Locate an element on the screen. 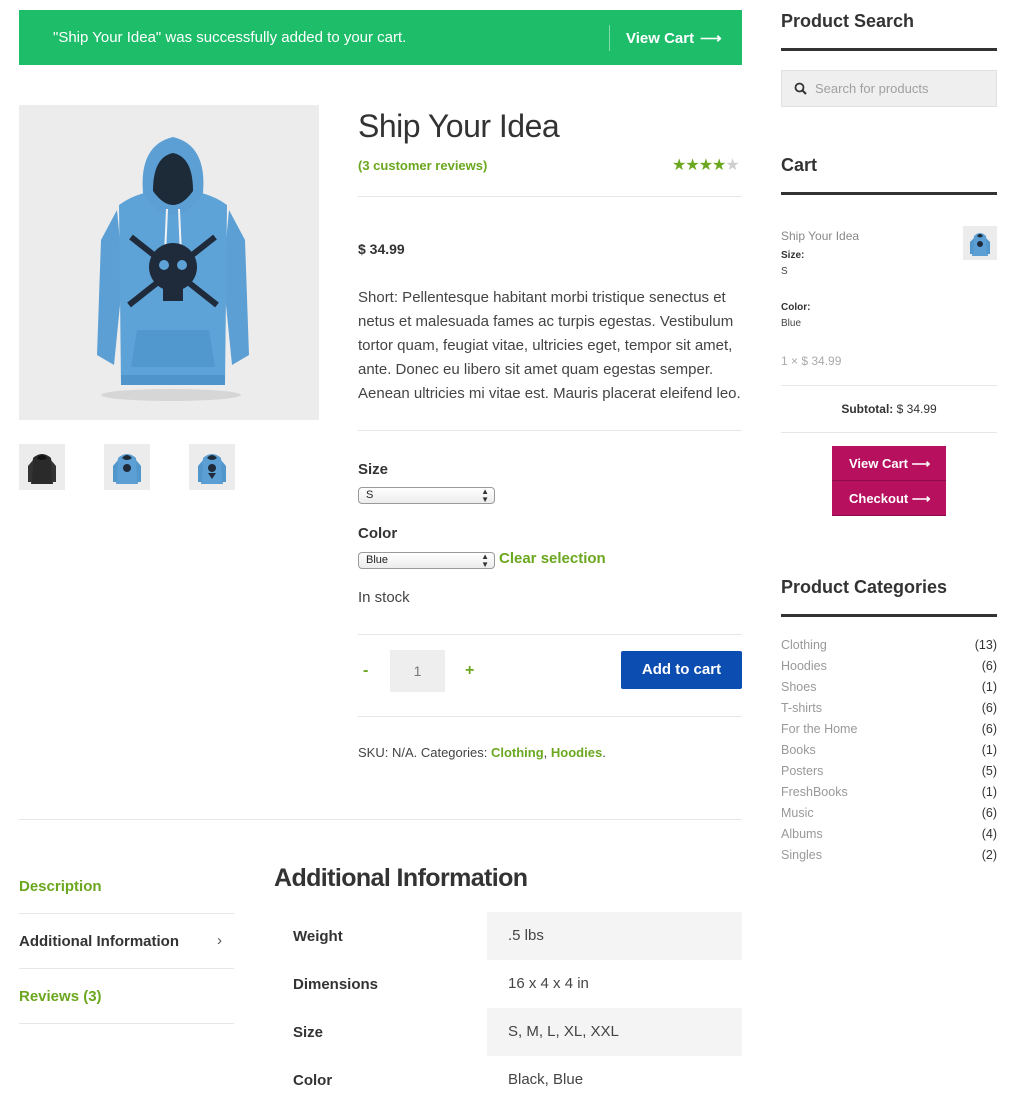  category-link: Hoodies is located at coordinates (804, 666).